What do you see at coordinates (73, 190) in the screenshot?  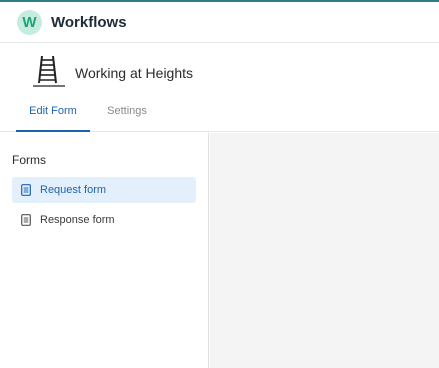 I see `sidebar-item-label: Request form` at bounding box center [73, 190].